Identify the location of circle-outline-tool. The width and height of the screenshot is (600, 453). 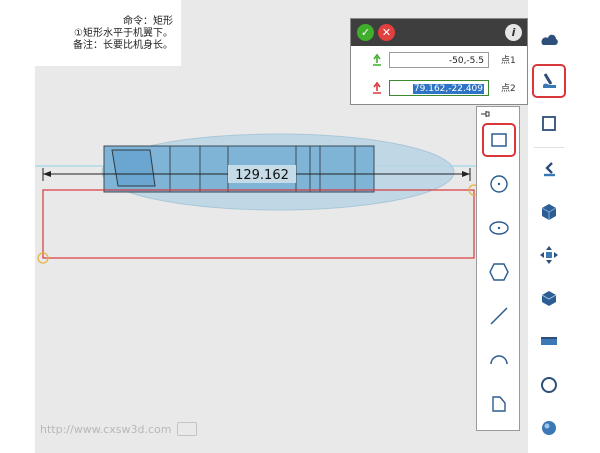
(549, 385).